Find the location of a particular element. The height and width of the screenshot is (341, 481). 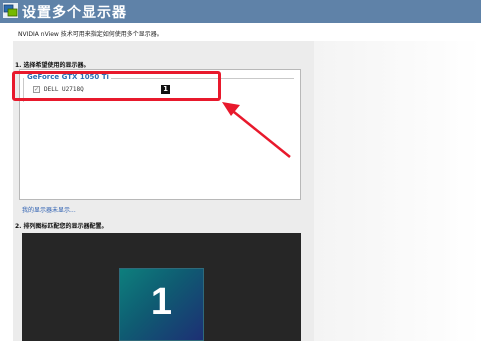

monitor-tile: 1 is located at coordinates (161, 304).